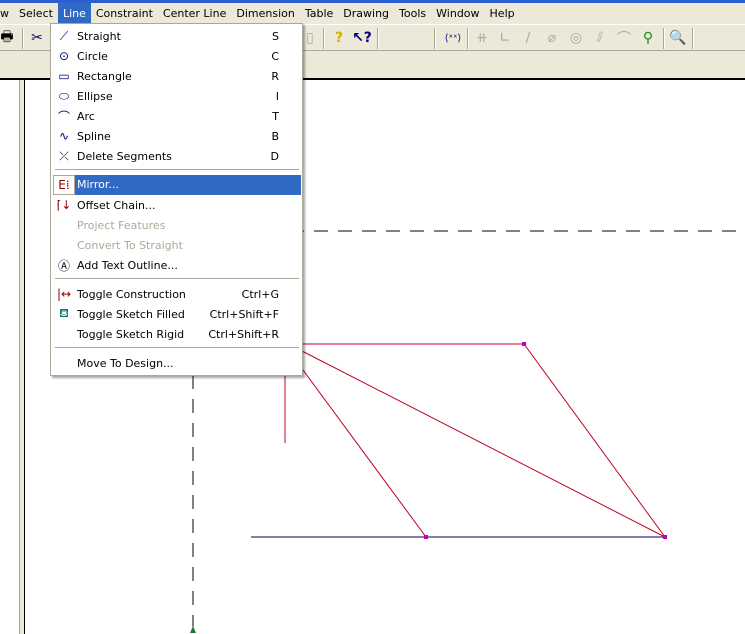 The width and height of the screenshot is (745, 634). Describe the element at coordinates (64, 136) in the screenshot. I see `spline-icon: ∿` at that location.